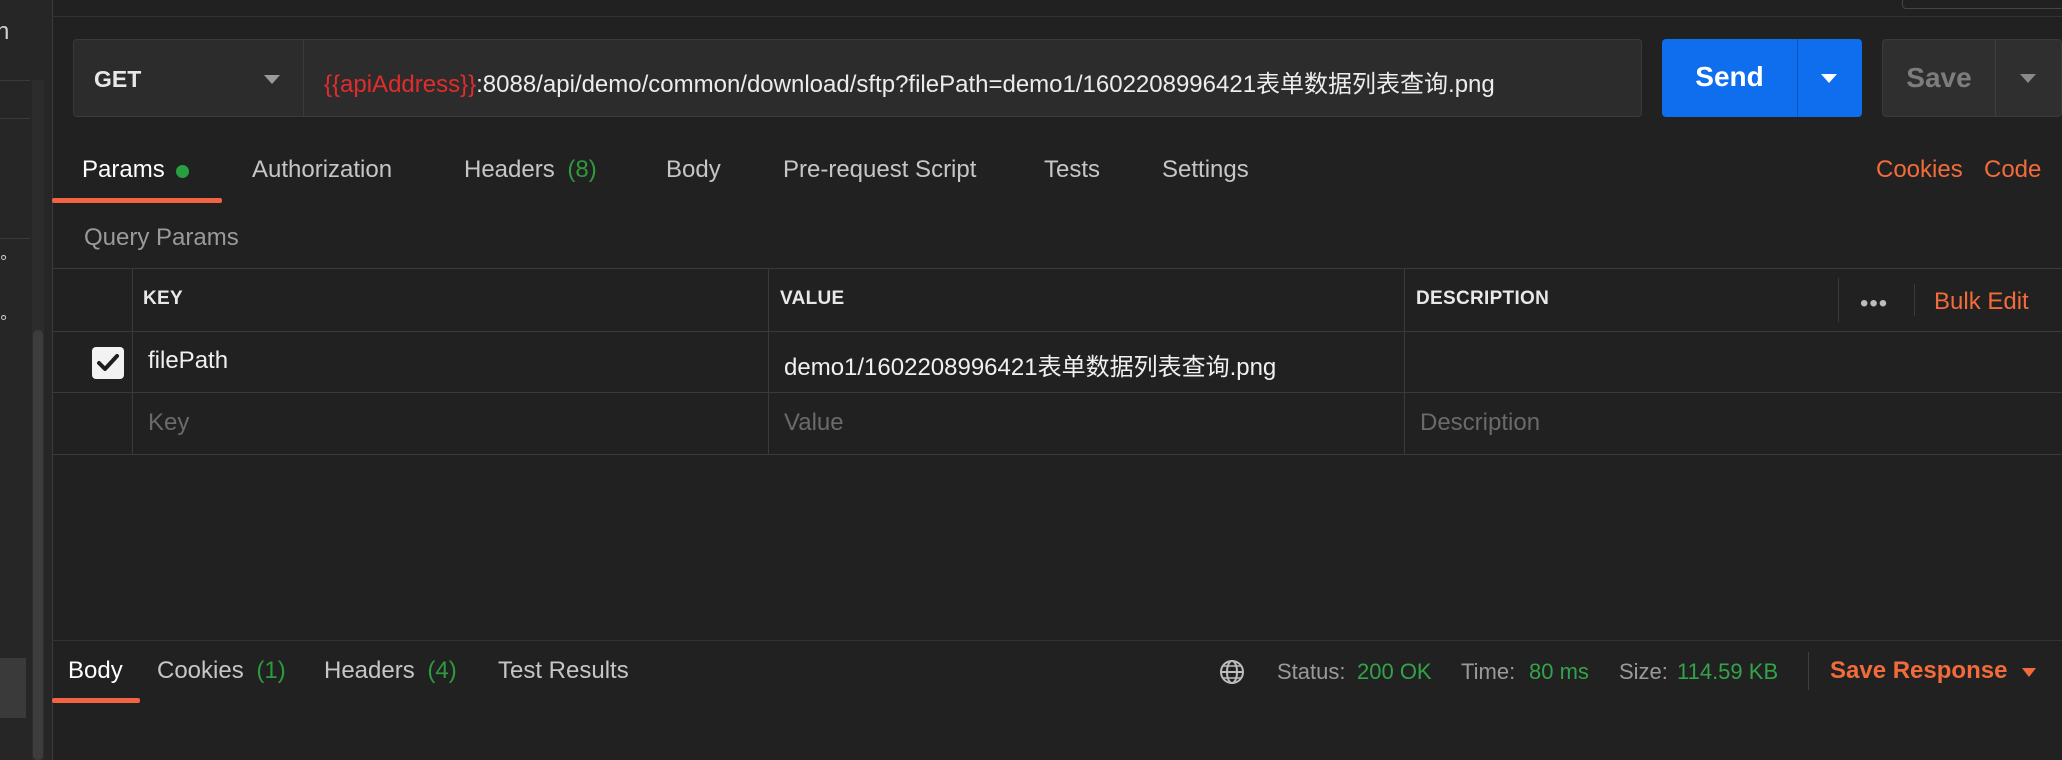 The height and width of the screenshot is (760, 2062). What do you see at coordinates (582, 169) in the screenshot?
I see `tab-headers-count: (8)` at bounding box center [582, 169].